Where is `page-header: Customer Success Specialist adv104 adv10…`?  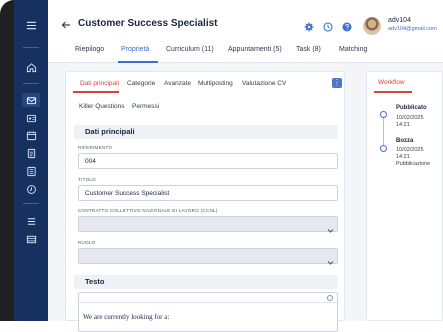
page-header: Customer Success Specialist adv104 adv10… is located at coordinates (245, 19).